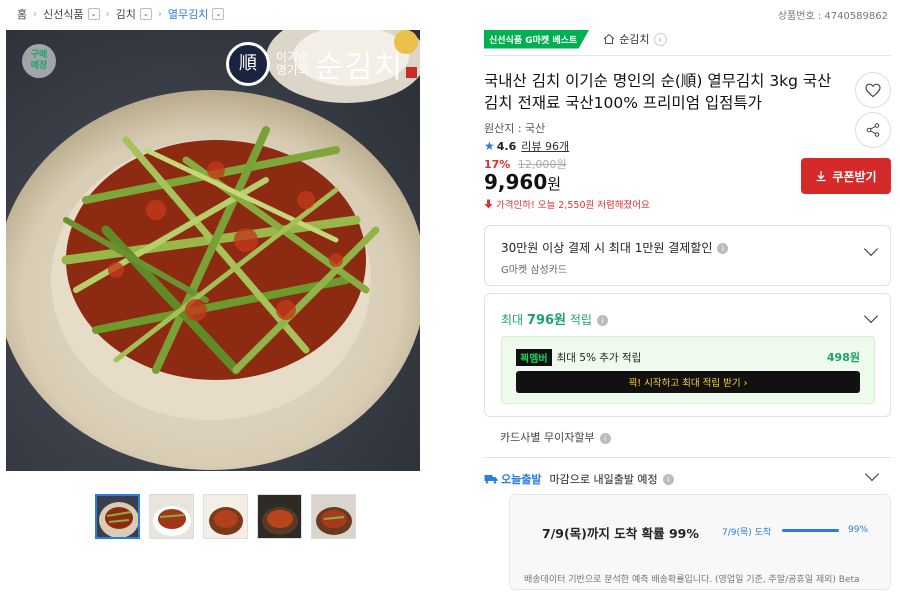 The height and width of the screenshot is (599, 900). I want to click on arrival-progress-bar, so click(811, 530).